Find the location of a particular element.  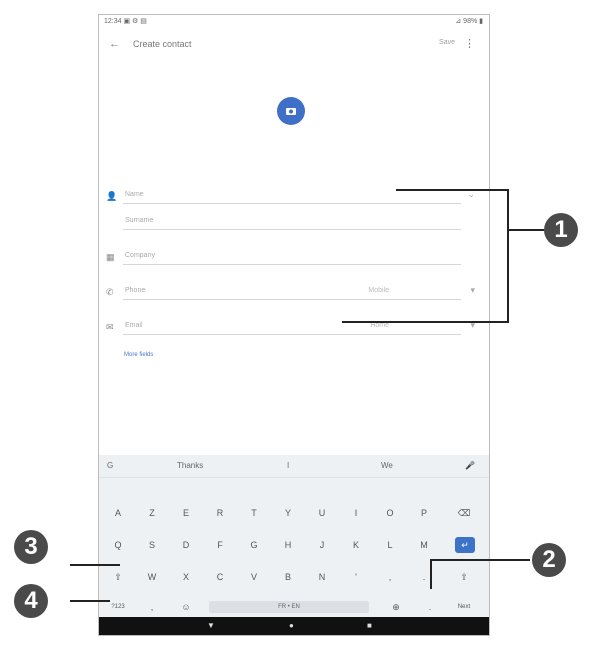

phone-icon: ✆ is located at coordinates (110, 292).